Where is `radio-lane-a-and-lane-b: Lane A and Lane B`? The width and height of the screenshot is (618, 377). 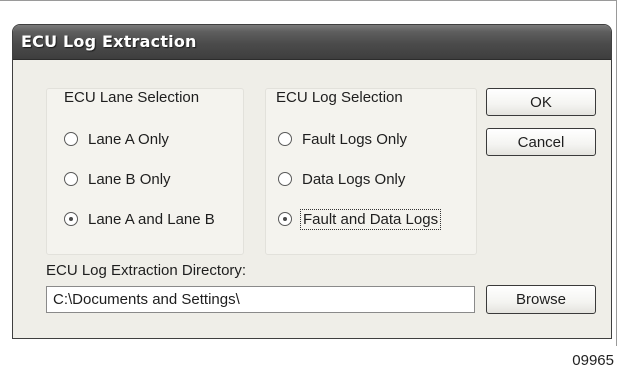 radio-lane-a-and-lane-b: Lane A and Lane B is located at coordinates (139, 219).